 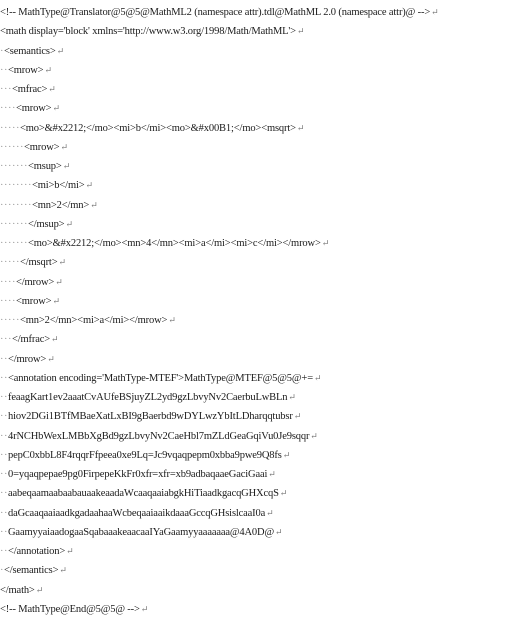 What do you see at coordinates (252, 282) in the screenshot?
I see `code-line: ····</mrow>↵` at bounding box center [252, 282].